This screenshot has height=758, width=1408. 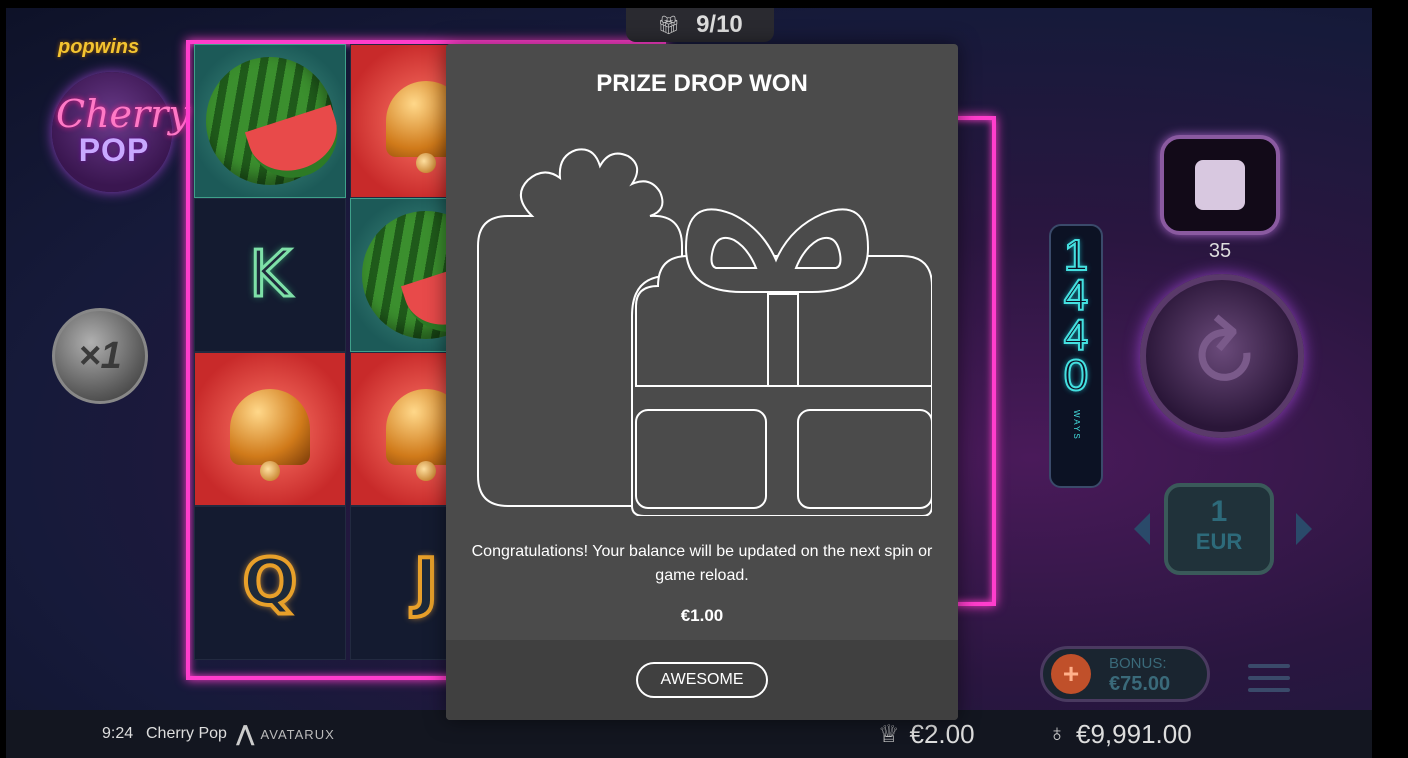 I want to click on dialog-title: PRIZE DROP WON, so click(x=702, y=83).